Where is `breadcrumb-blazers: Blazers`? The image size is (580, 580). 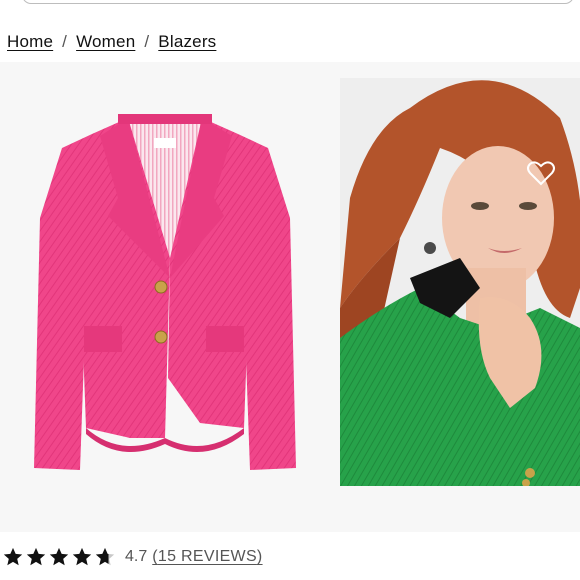 breadcrumb-blazers: Blazers is located at coordinates (187, 42).